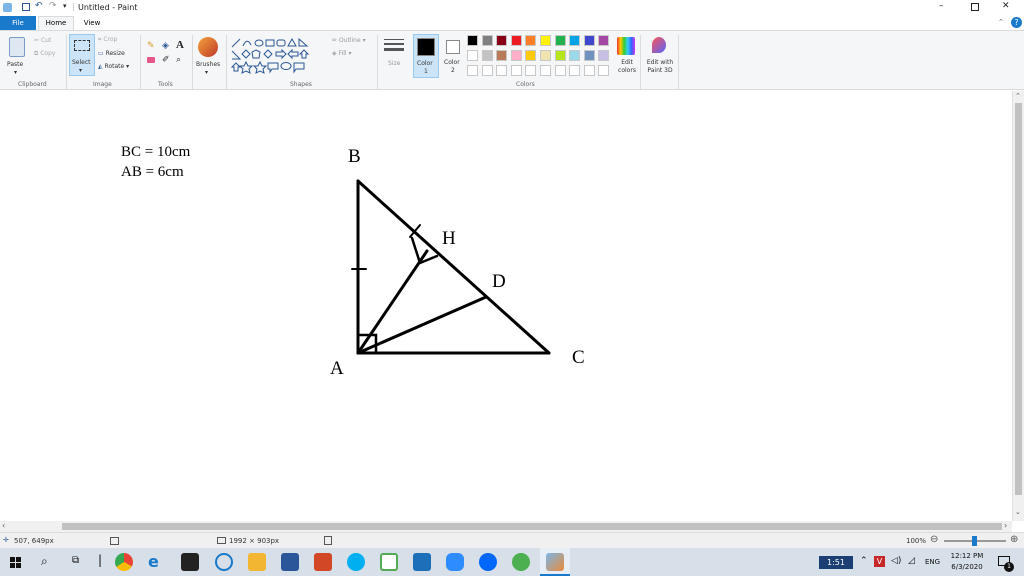  What do you see at coordinates (1006, 6) in the screenshot?
I see `close-button: ✕` at bounding box center [1006, 6].